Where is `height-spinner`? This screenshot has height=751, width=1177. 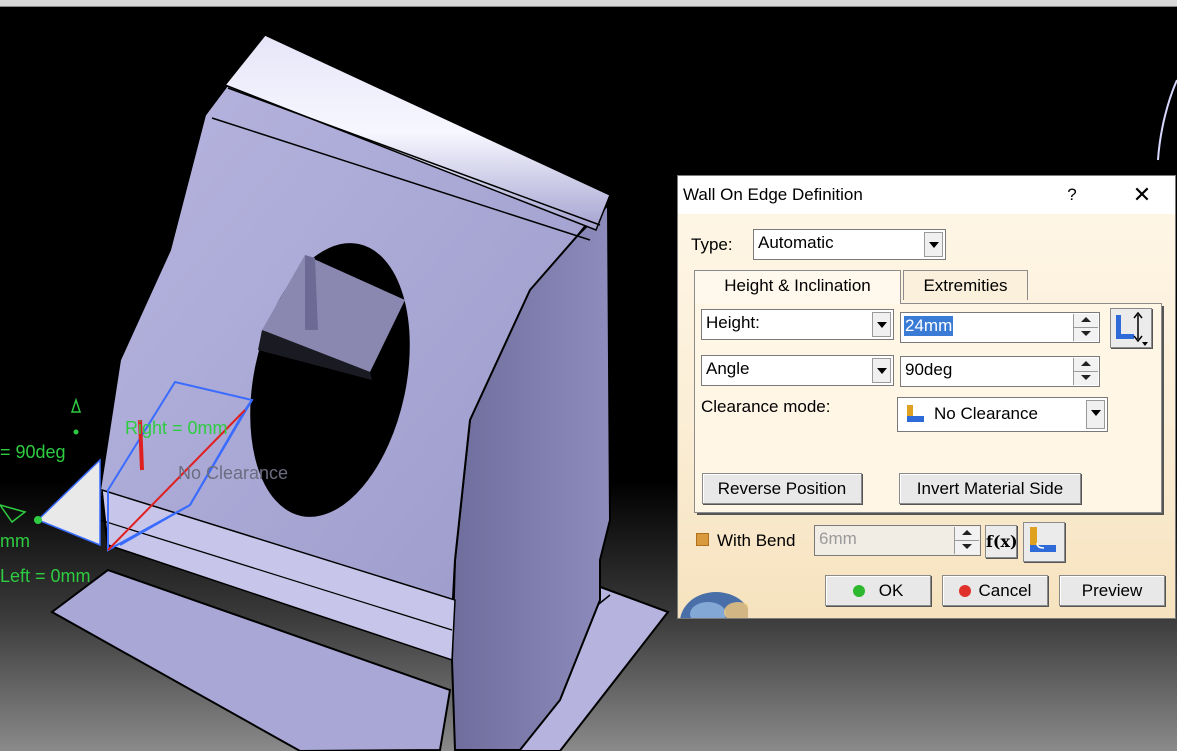 height-spinner is located at coordinates (1085, 327).